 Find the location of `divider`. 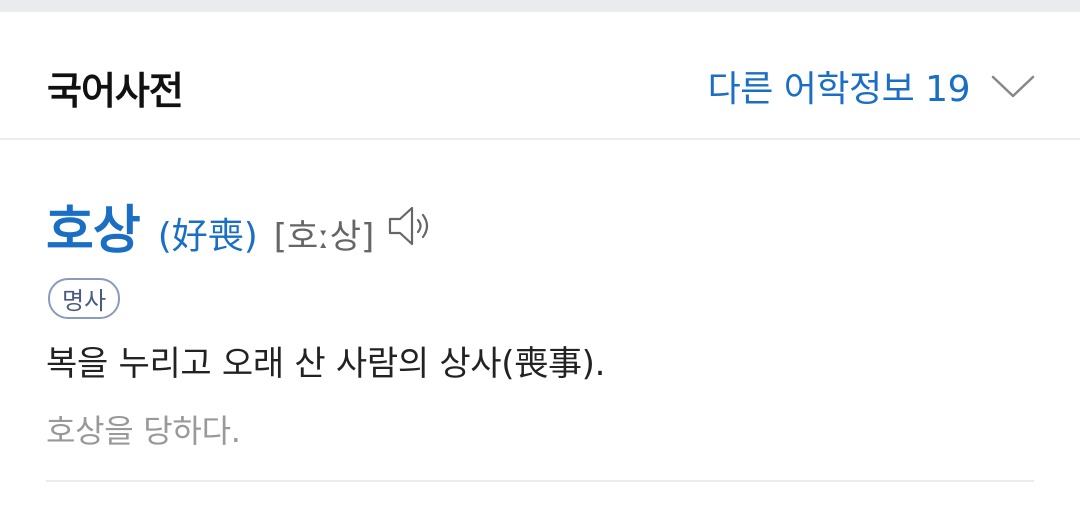

divider is located at coordinates (540, 481).